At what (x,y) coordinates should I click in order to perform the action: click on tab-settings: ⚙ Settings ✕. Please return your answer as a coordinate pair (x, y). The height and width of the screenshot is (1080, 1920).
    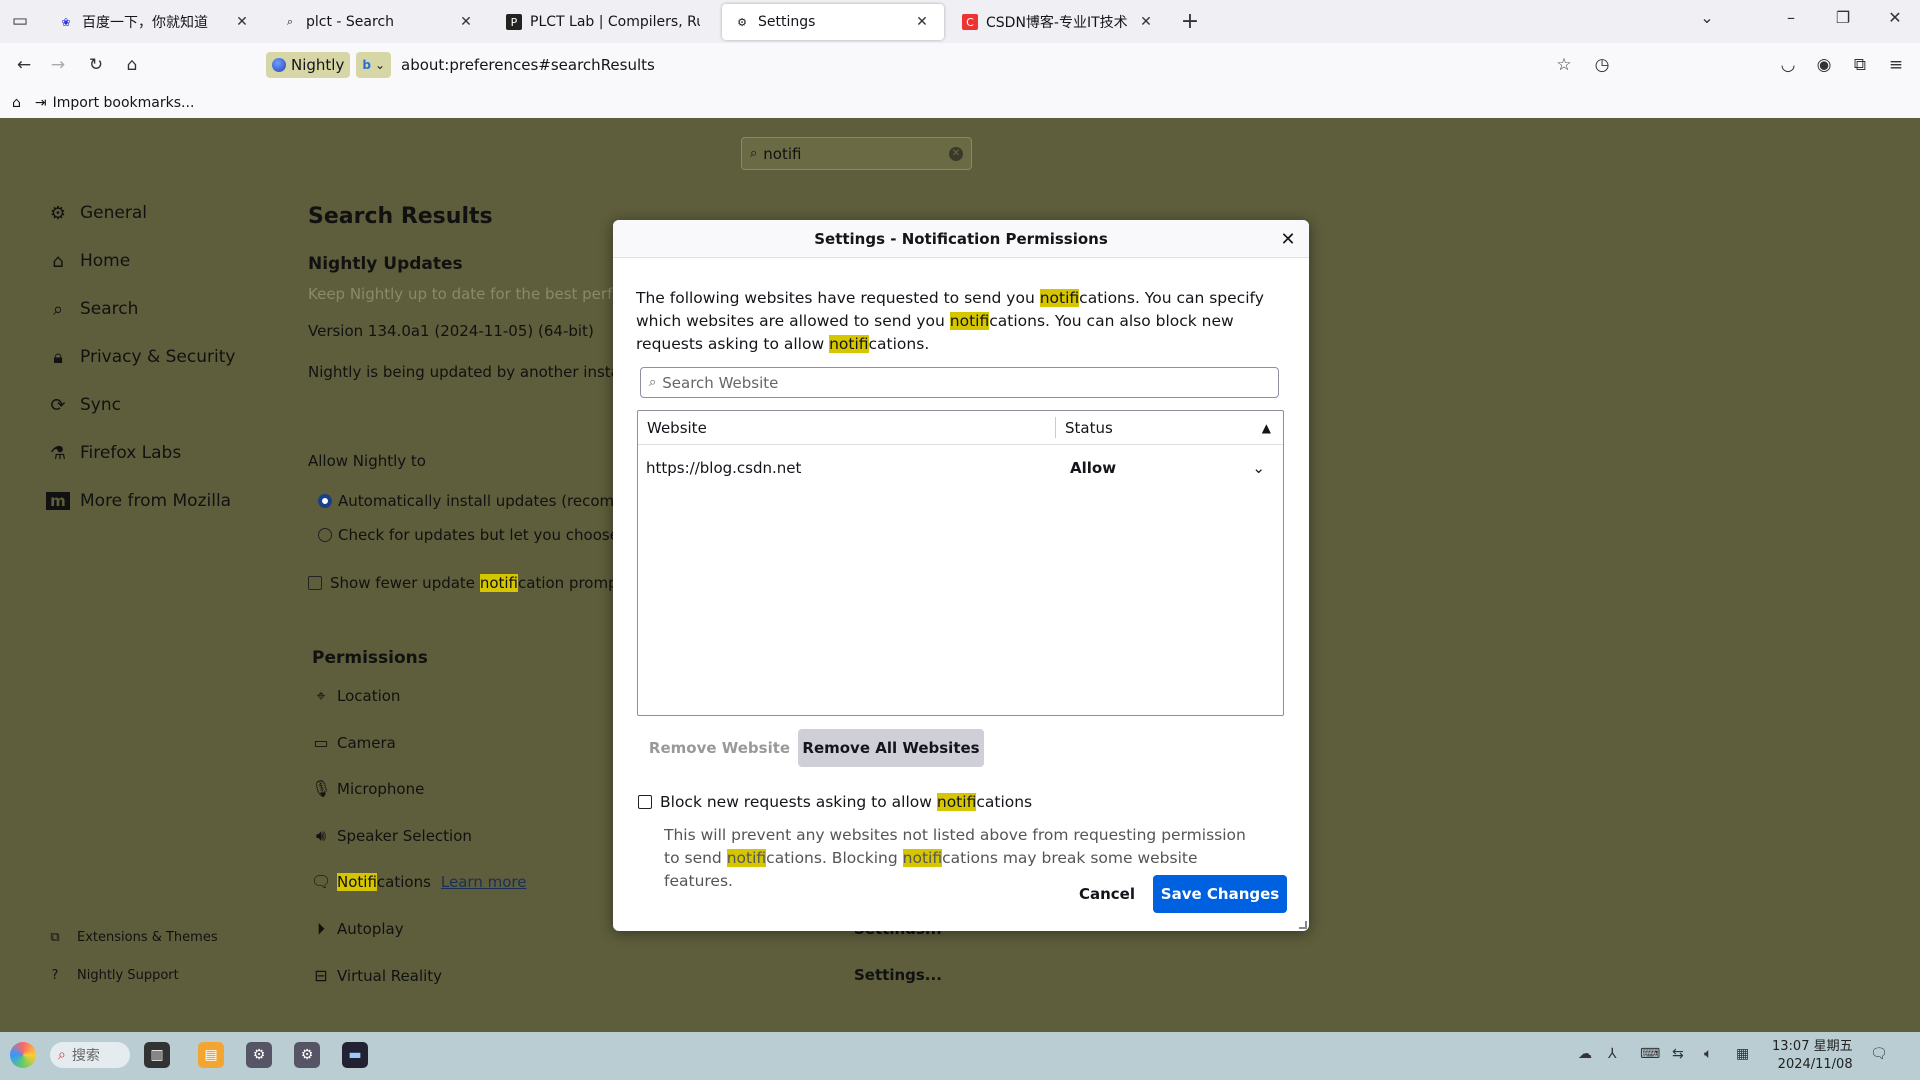
    Looking at the image, I should click on (833, 22).